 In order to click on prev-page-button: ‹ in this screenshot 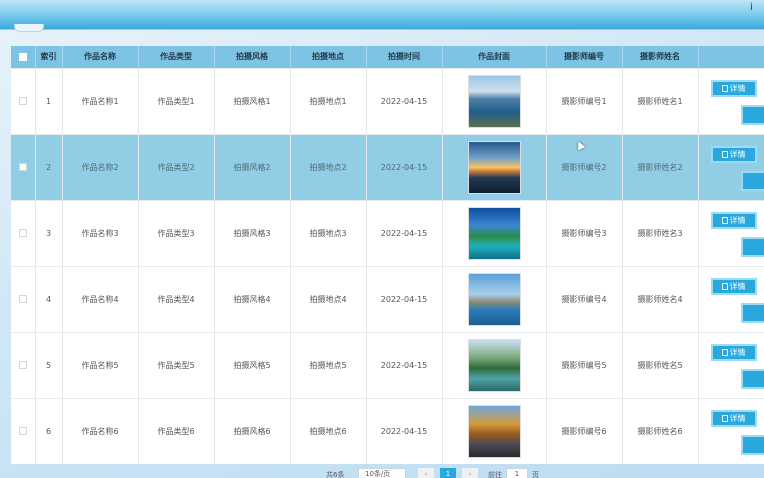, I will do `click(426, 473)`.